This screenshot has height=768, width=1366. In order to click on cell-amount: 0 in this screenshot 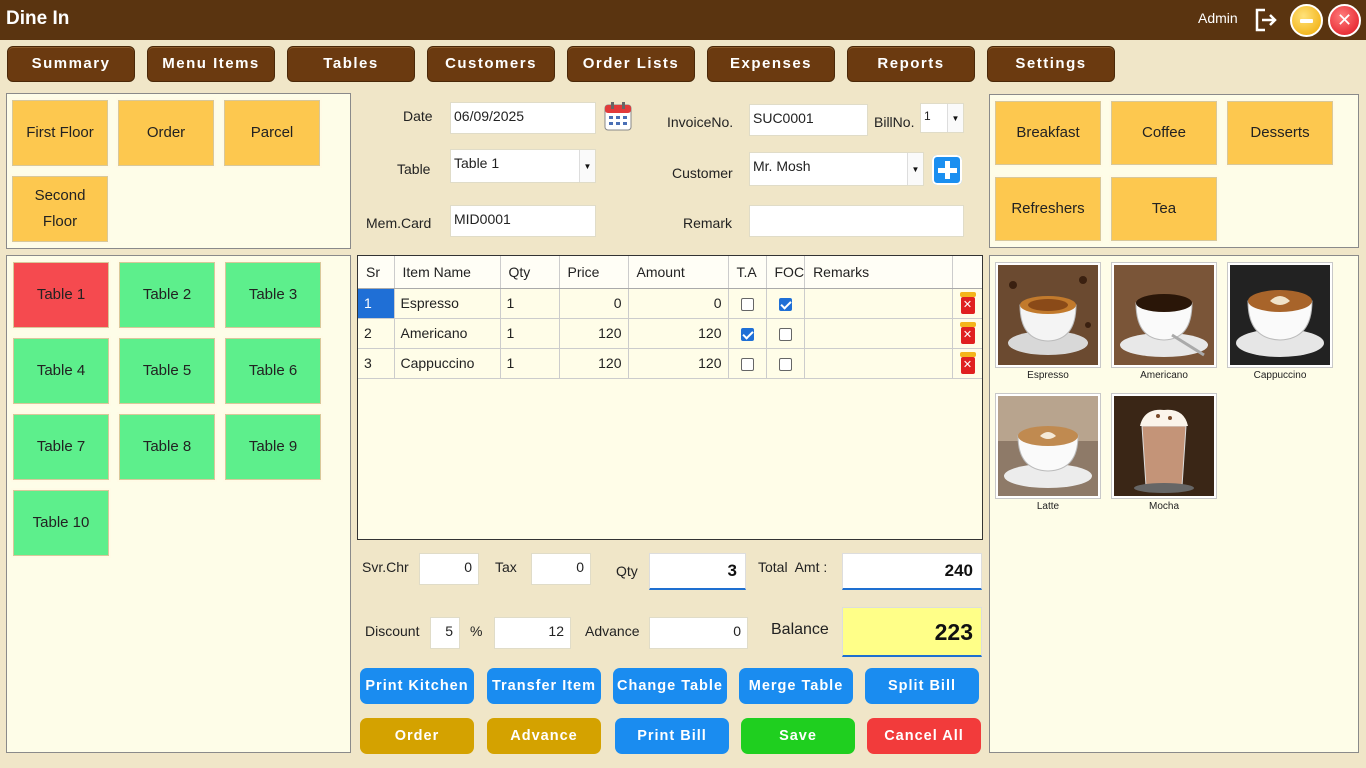, I will do `click(678, 303)`.